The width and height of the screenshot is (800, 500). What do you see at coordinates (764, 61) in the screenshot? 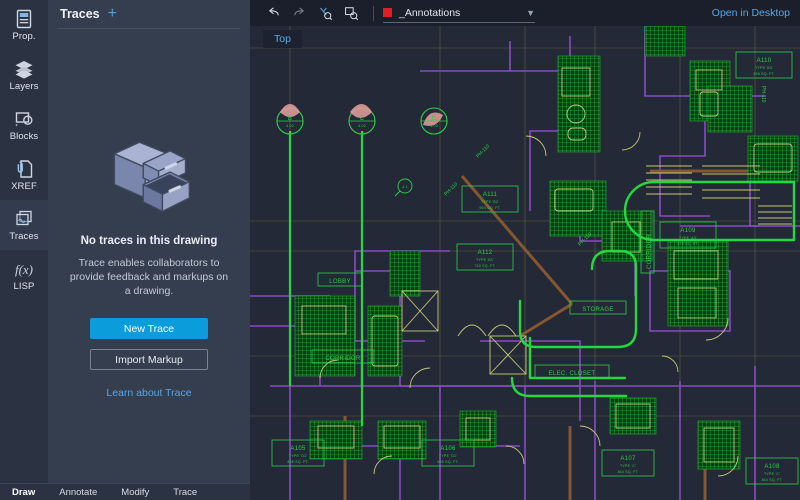
I see `svg-text: A110` at bounding box center [764, 61].